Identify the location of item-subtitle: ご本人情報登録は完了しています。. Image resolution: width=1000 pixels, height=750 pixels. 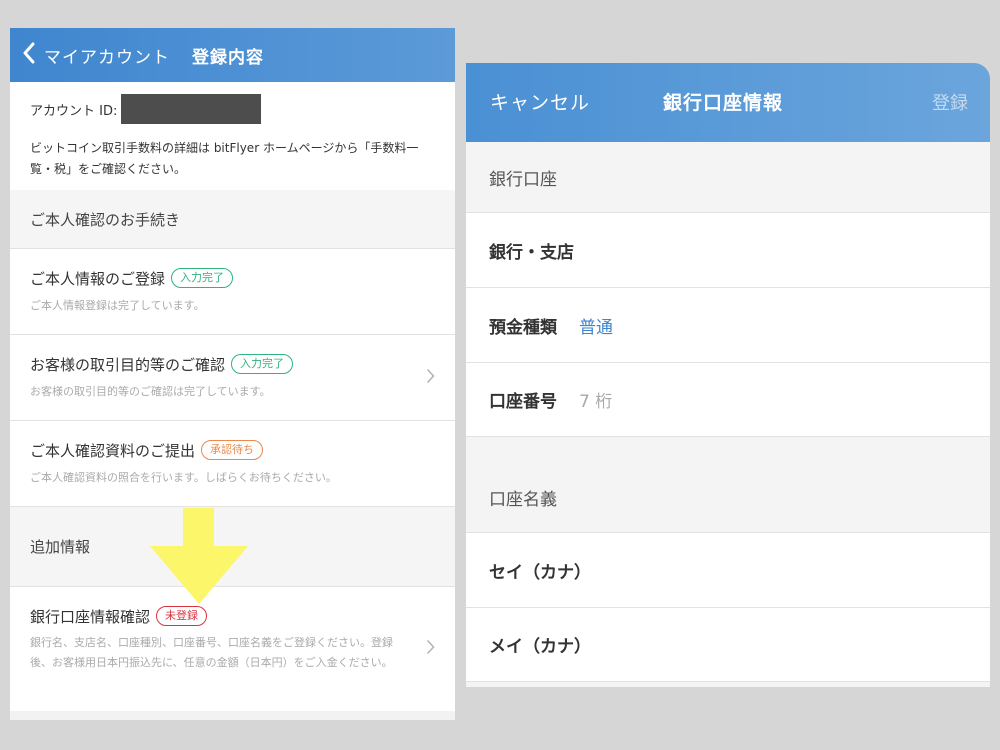
(117, 305).